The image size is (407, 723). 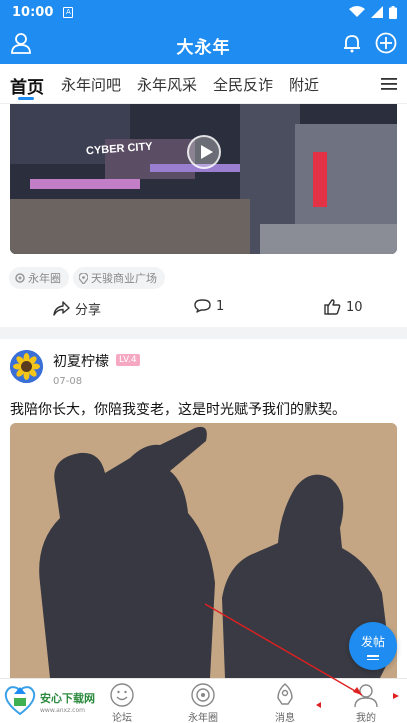 What do you see at coordinates (203, 333) in the screenshot?
I see `post-divider` at bounding box center [203, 333].